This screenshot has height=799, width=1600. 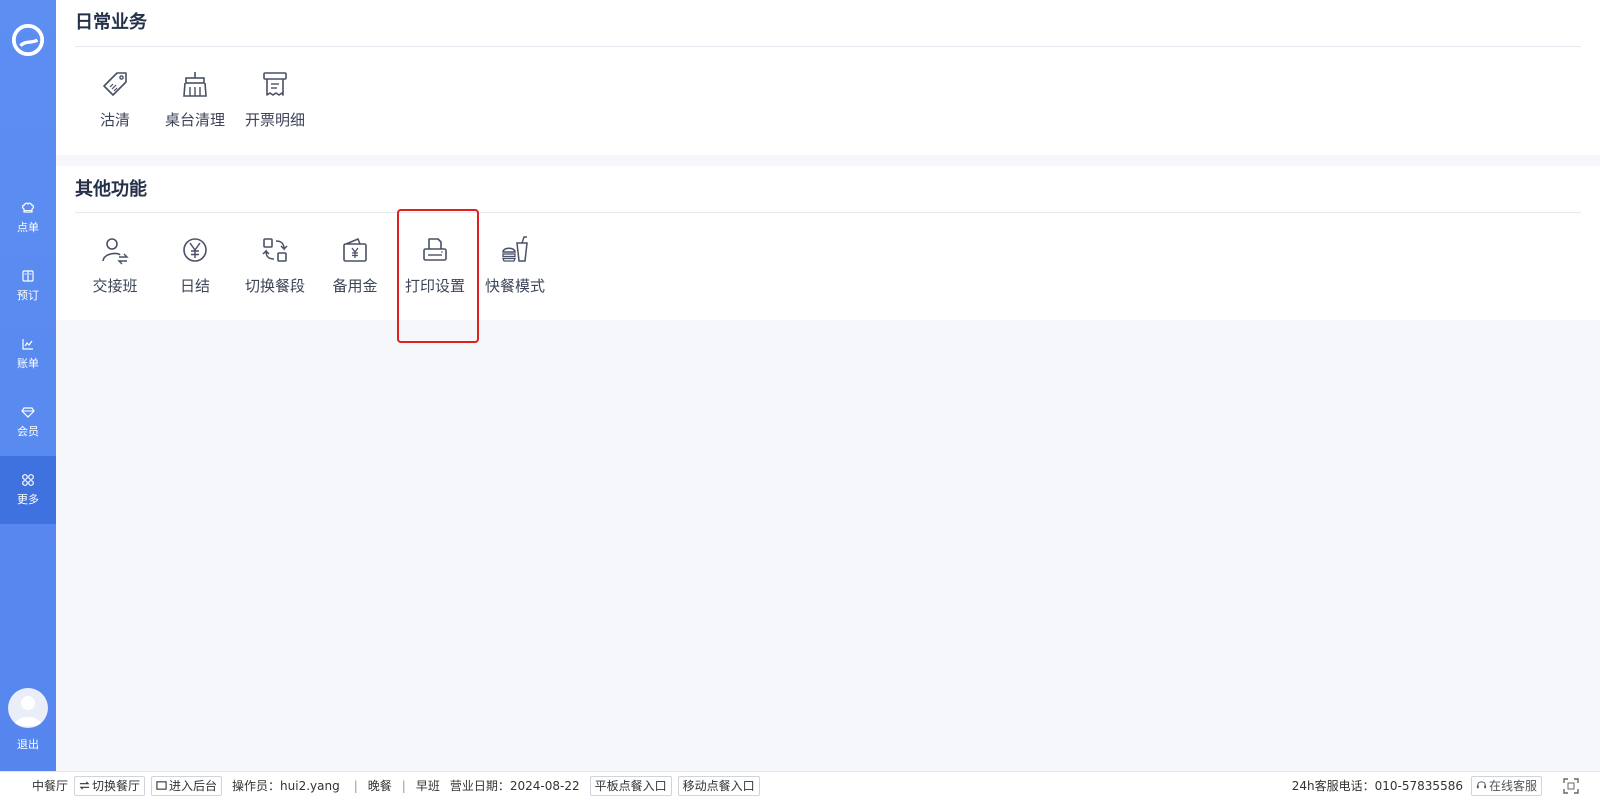 What do you see at coordinates (828, 254) in the screenshot?
I see `tile-list: 交接班 日结 切换餐段 备用金 打印设置 快餐模式` at bounding box center [828, 254].